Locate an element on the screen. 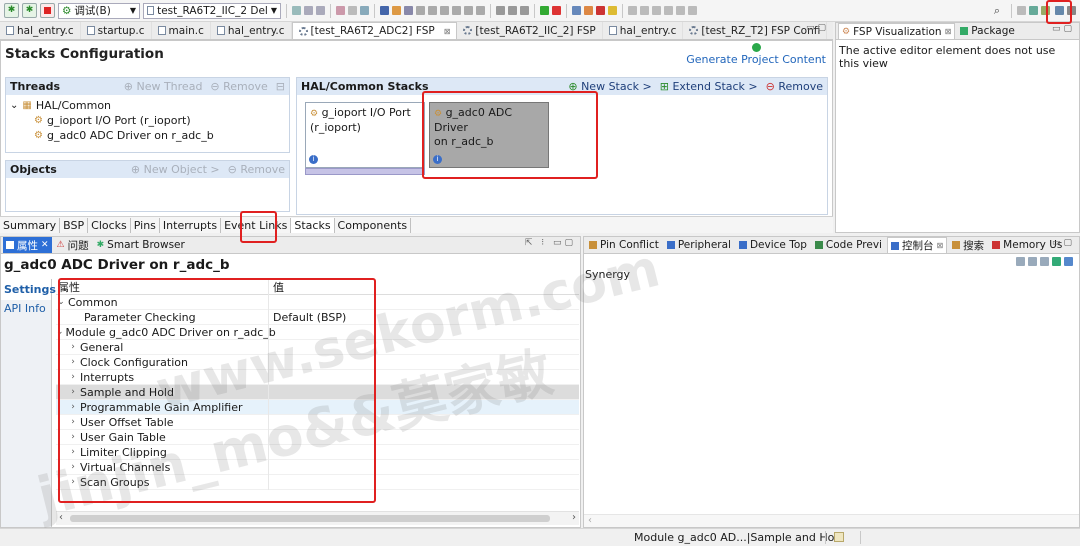 The image size is (1080, 546). property-row: › Interrupts is located at coordinates (317, 377).